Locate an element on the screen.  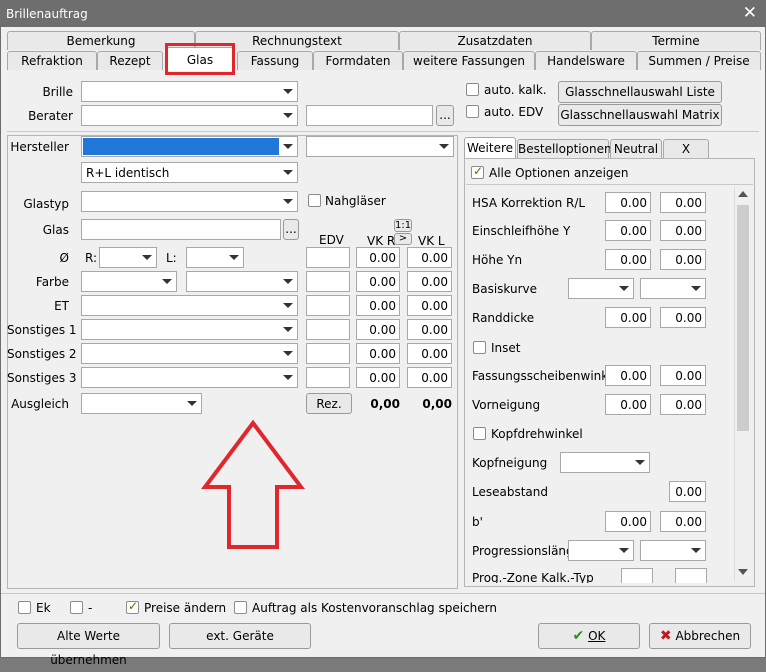
nahglaeser-checkbox is located at coordinates (314, 200).